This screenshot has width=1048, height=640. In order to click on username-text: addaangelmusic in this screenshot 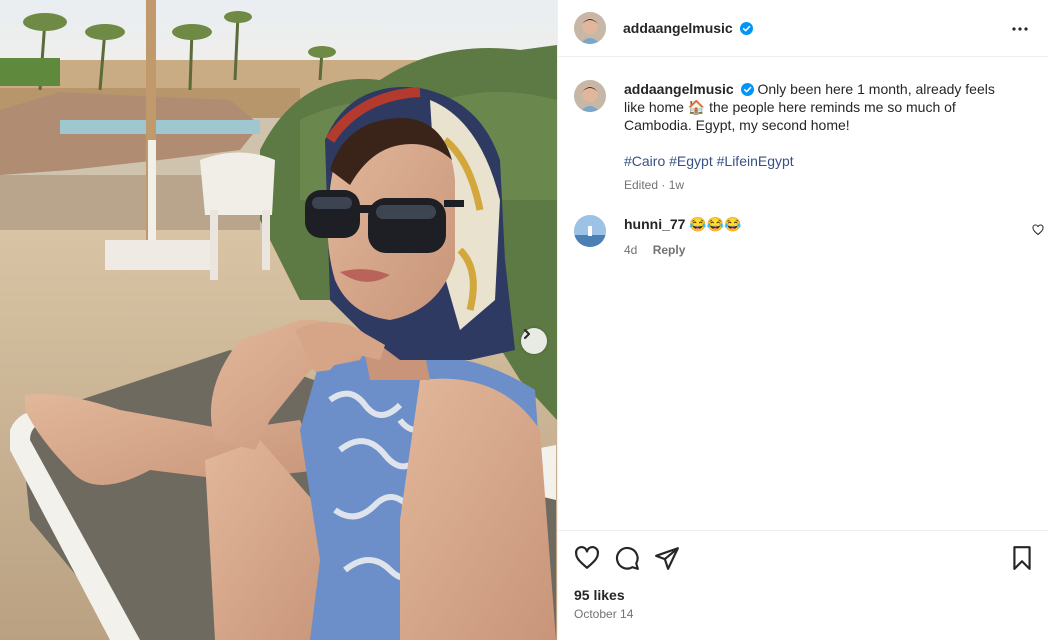, I will do `click(678, 28)`.